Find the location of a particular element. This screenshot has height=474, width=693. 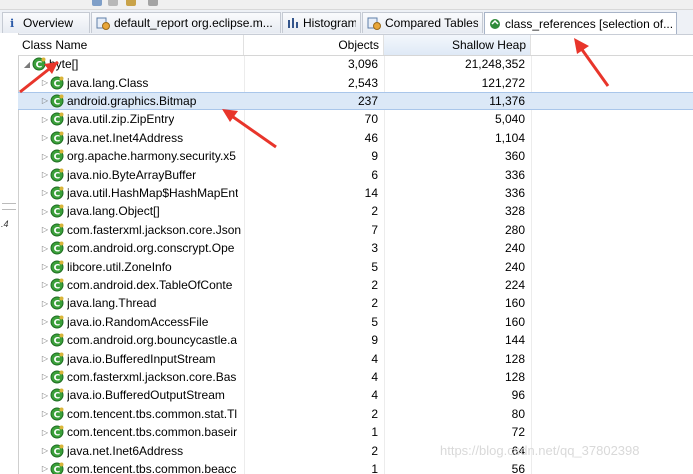

table-row: ▷ Ccom.tencent.tbs.common.beacc 1 56 is located at coordinates (355, 467).